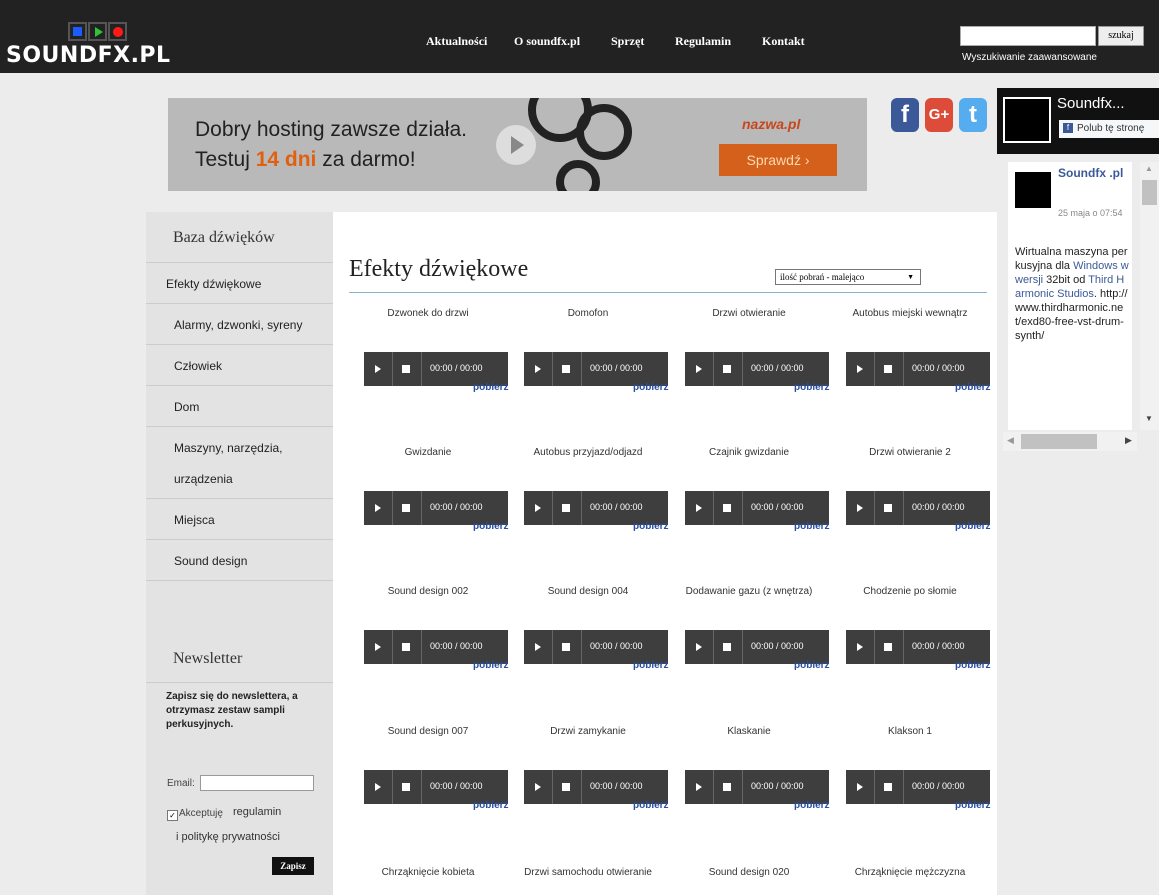 This screenshot has height=895, width=1159. What do you see at coordinates (703, 41) in the screenshot?
I see `nav-regulamin: Regulamin` at bounding box center [703, 41].